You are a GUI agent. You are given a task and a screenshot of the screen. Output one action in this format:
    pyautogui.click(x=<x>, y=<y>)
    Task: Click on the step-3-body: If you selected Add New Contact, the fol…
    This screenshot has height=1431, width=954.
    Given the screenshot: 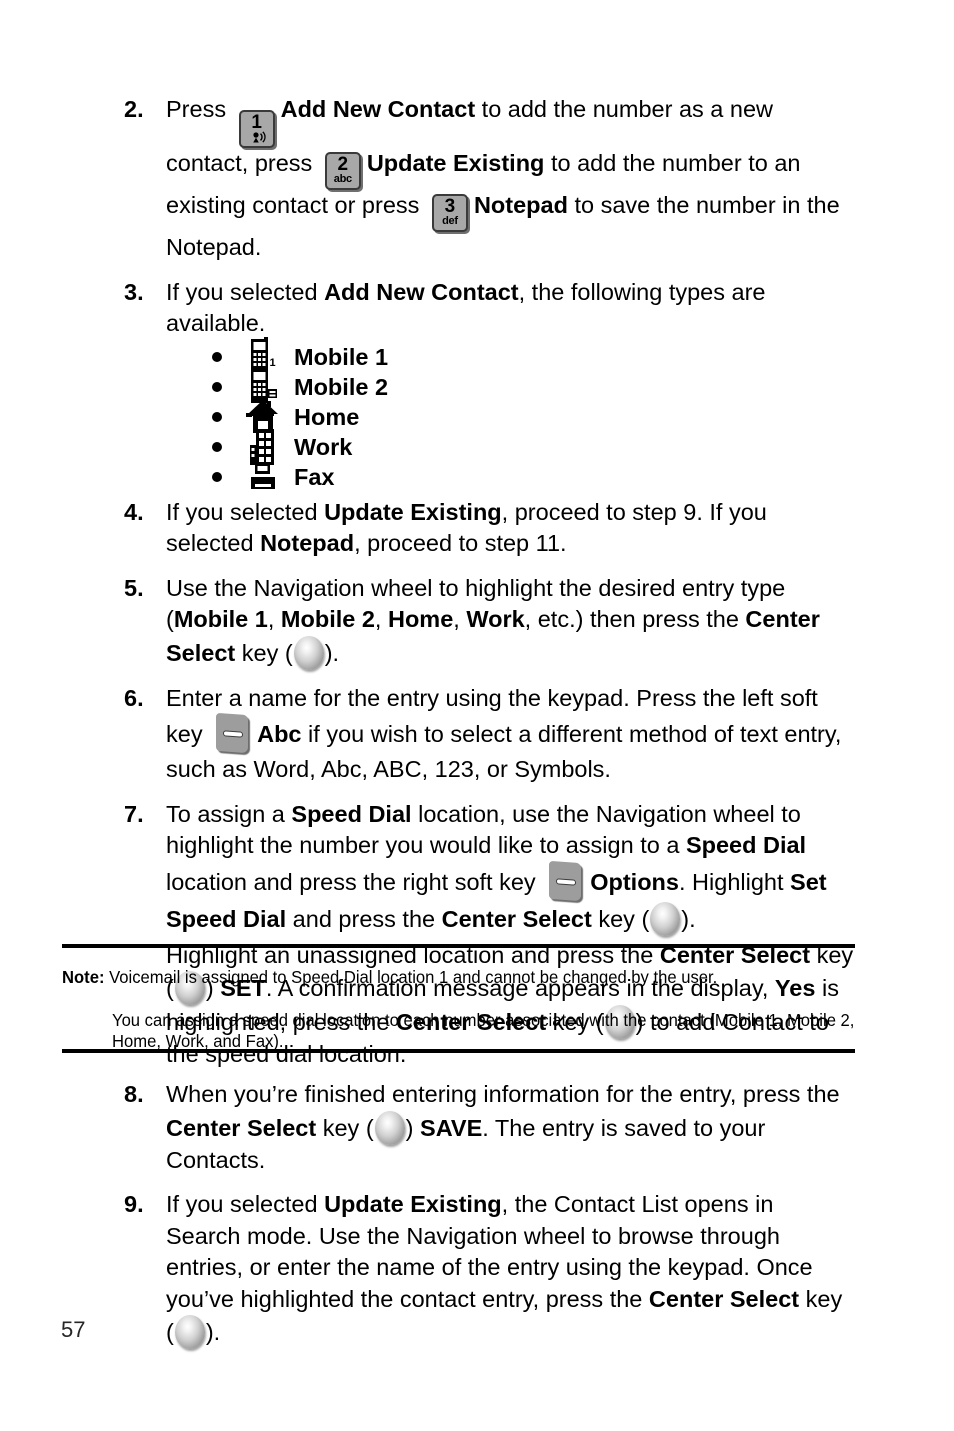 What is the action you would take?
    pyautogui.click(x=510, y=384)
    